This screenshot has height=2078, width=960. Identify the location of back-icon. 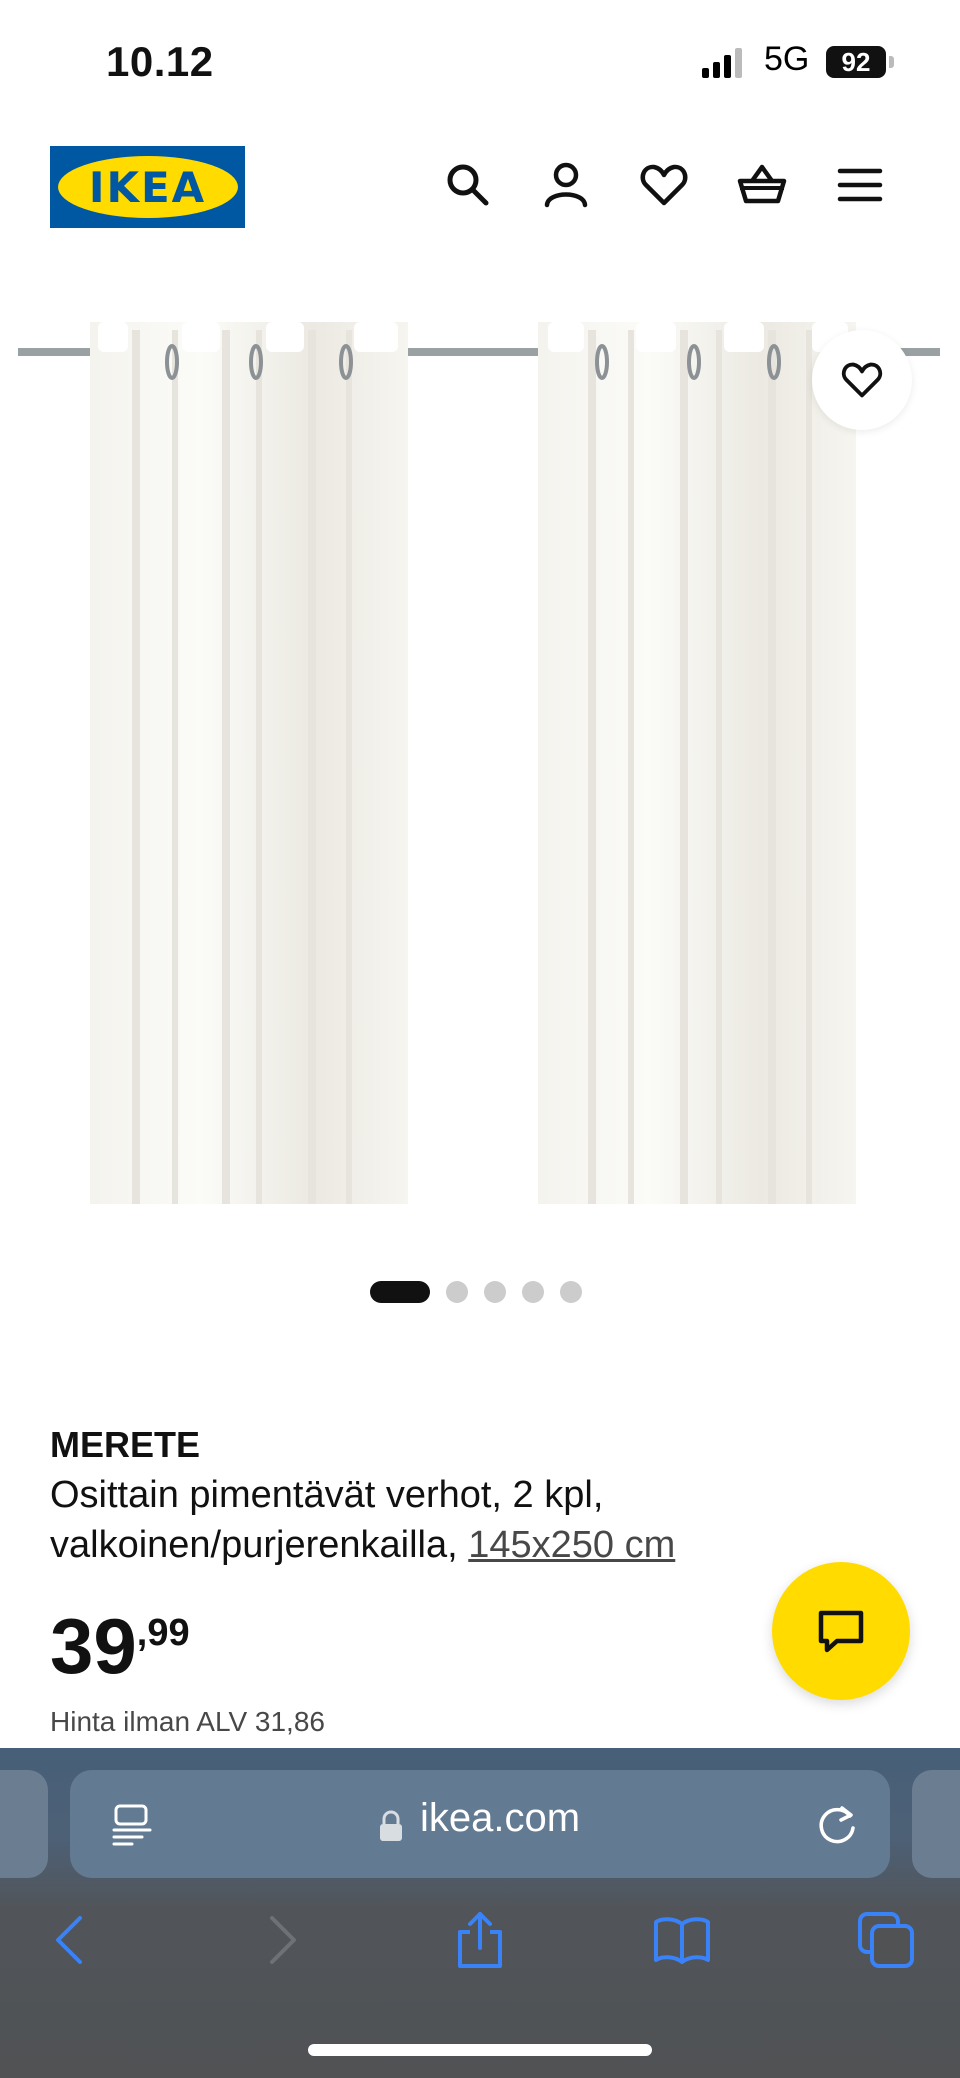
(72, 1940).